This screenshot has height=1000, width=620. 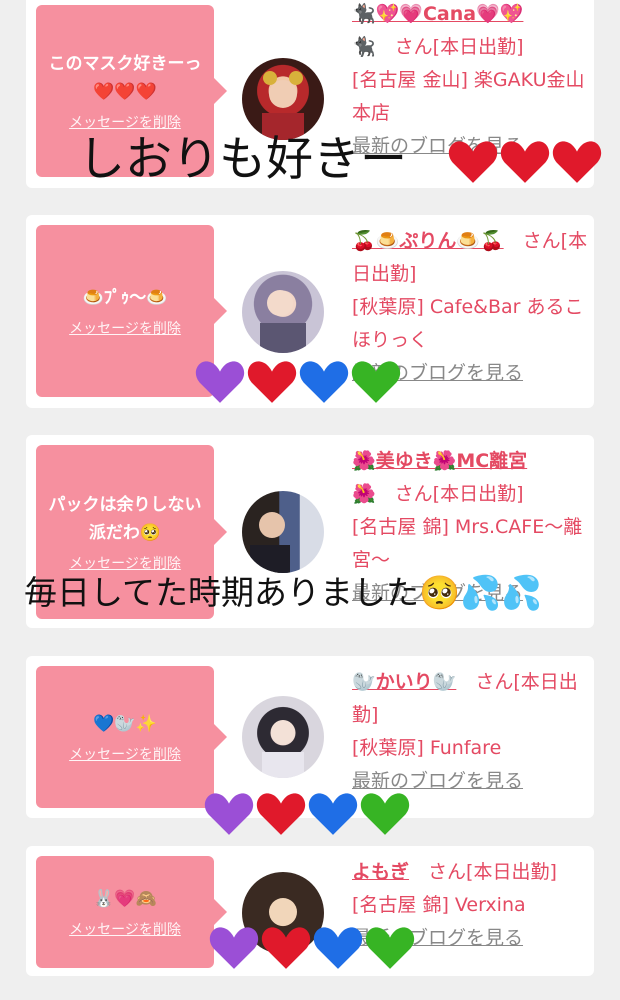 I want to click on caption-overlay-2: 毎日してた時期ありました🥺💦💦, so click(x=283, y=593).